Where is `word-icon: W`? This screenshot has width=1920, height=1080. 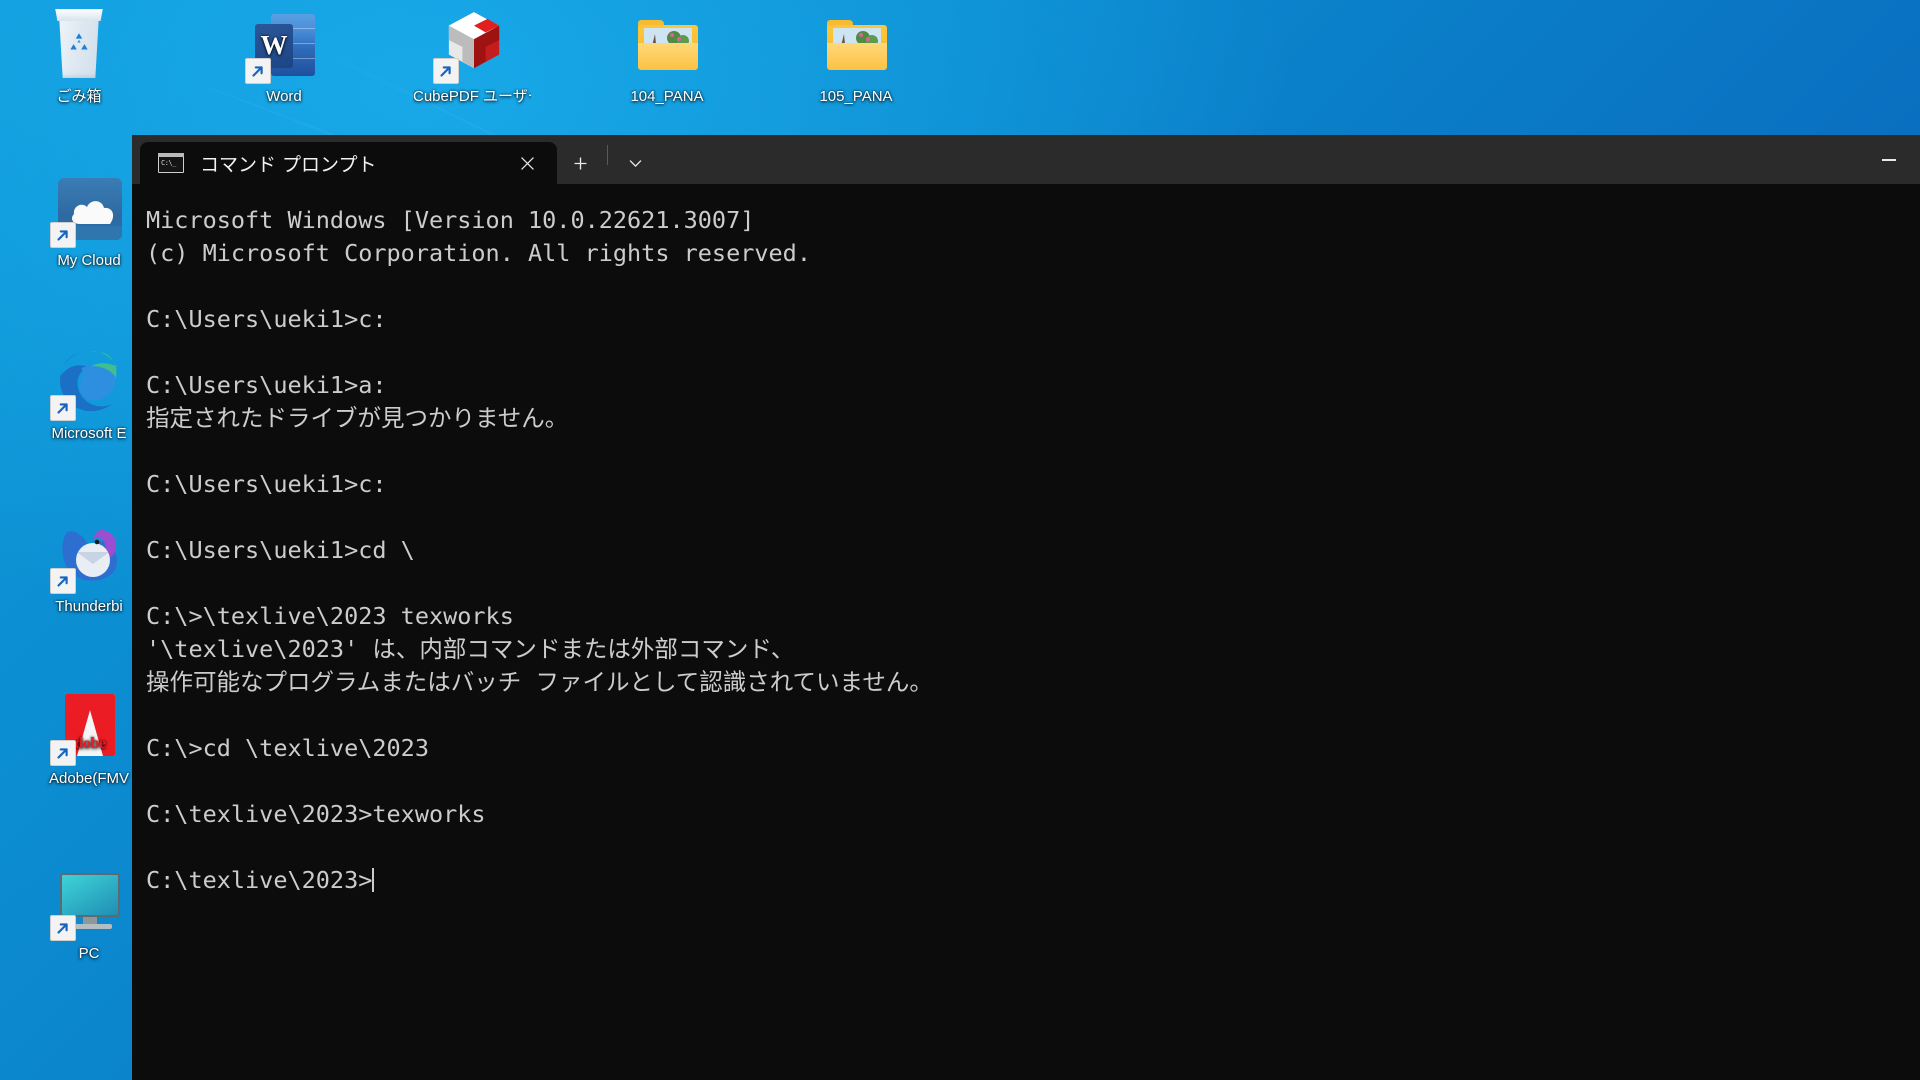
word-icon: W is located at coordinates (283, 46).